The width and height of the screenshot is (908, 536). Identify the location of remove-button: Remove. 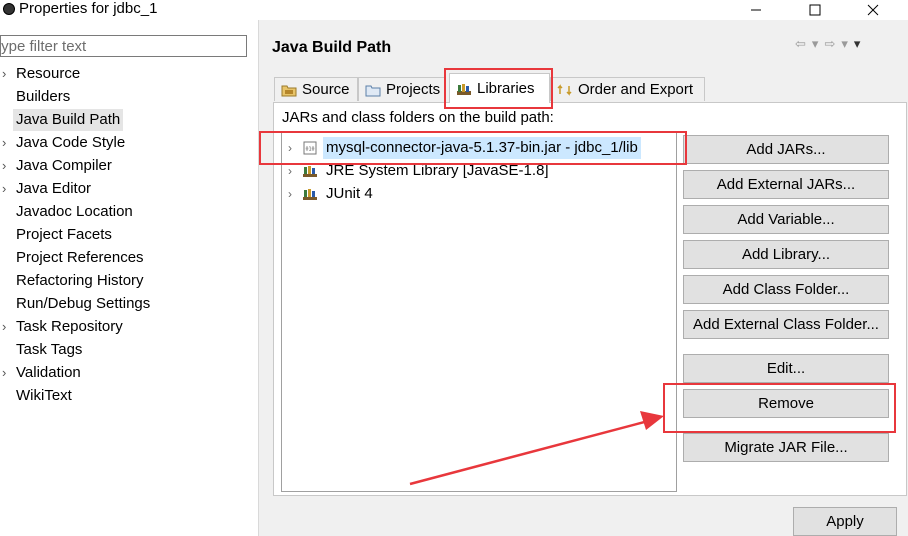
(786, 403).